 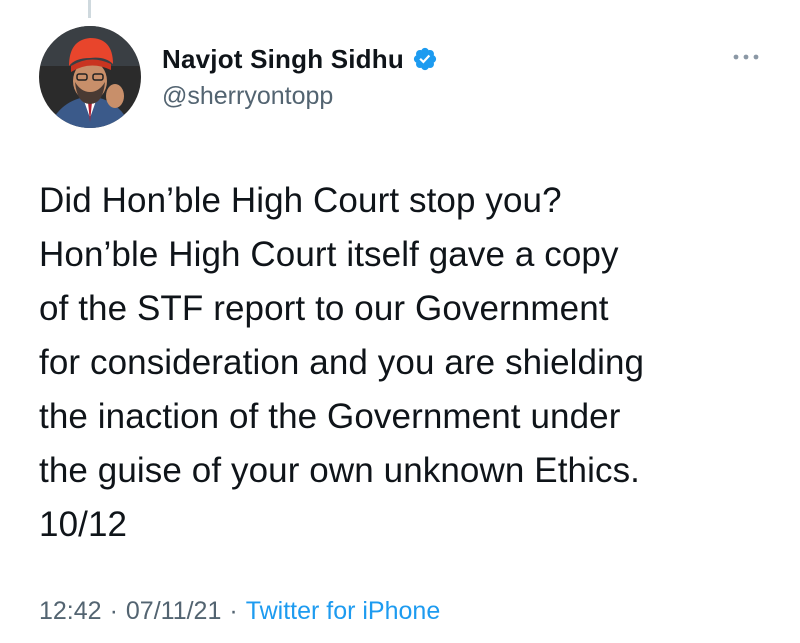 I want to click on author-name-row: Navjot Singh Sidhu, so click(x=300, y=59).